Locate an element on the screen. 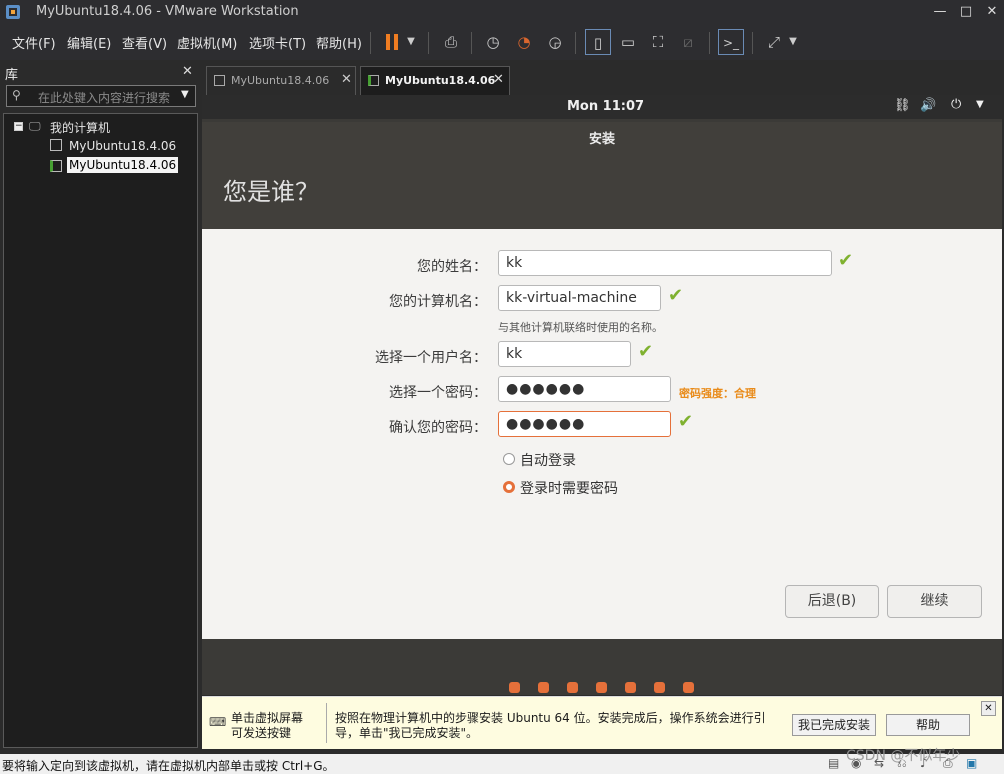 The image size is (1004, 774). console-icon: >_ is located at coordinates (731, 42).